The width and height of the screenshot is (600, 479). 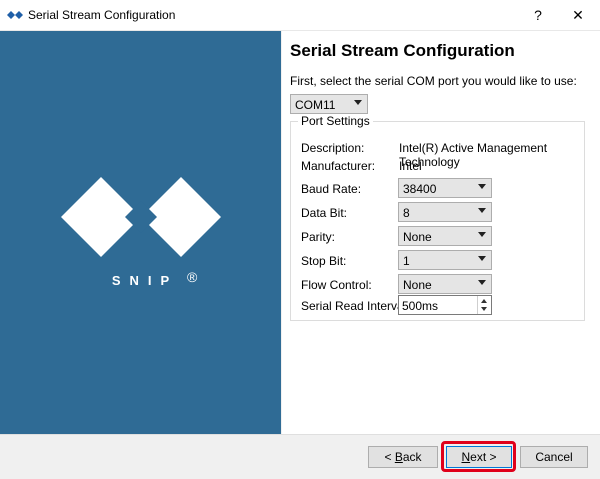 I want to click on window-title: Serial Stream Configuration, so click(x=102, y=15).